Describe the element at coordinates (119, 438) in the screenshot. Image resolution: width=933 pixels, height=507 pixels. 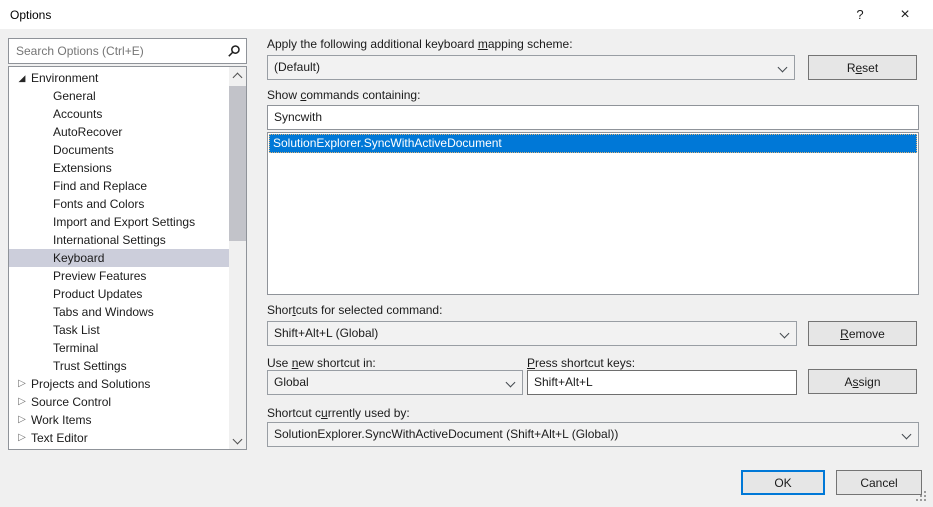
I see `sidebar-item-text-editor: ▷ Text Editor` at that location.